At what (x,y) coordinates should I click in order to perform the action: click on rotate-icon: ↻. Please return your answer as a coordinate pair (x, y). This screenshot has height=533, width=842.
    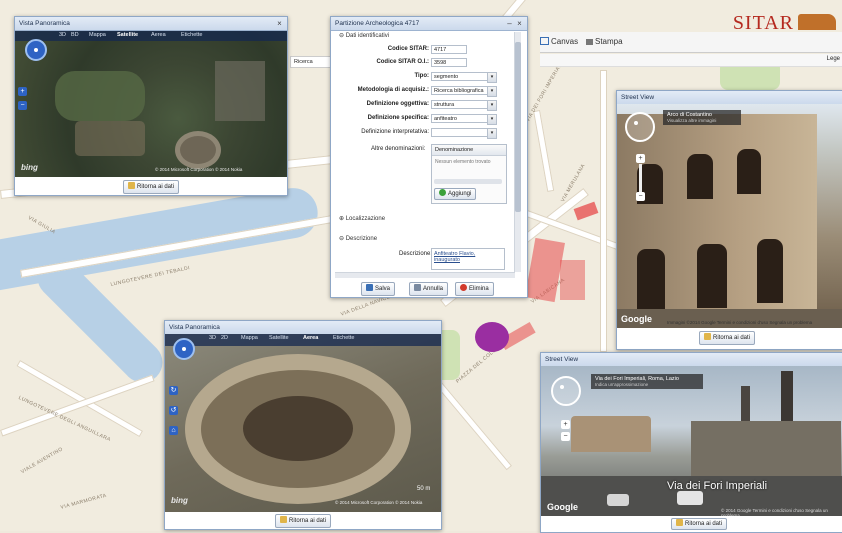
    Looking at the image, I should click on (173, 390).